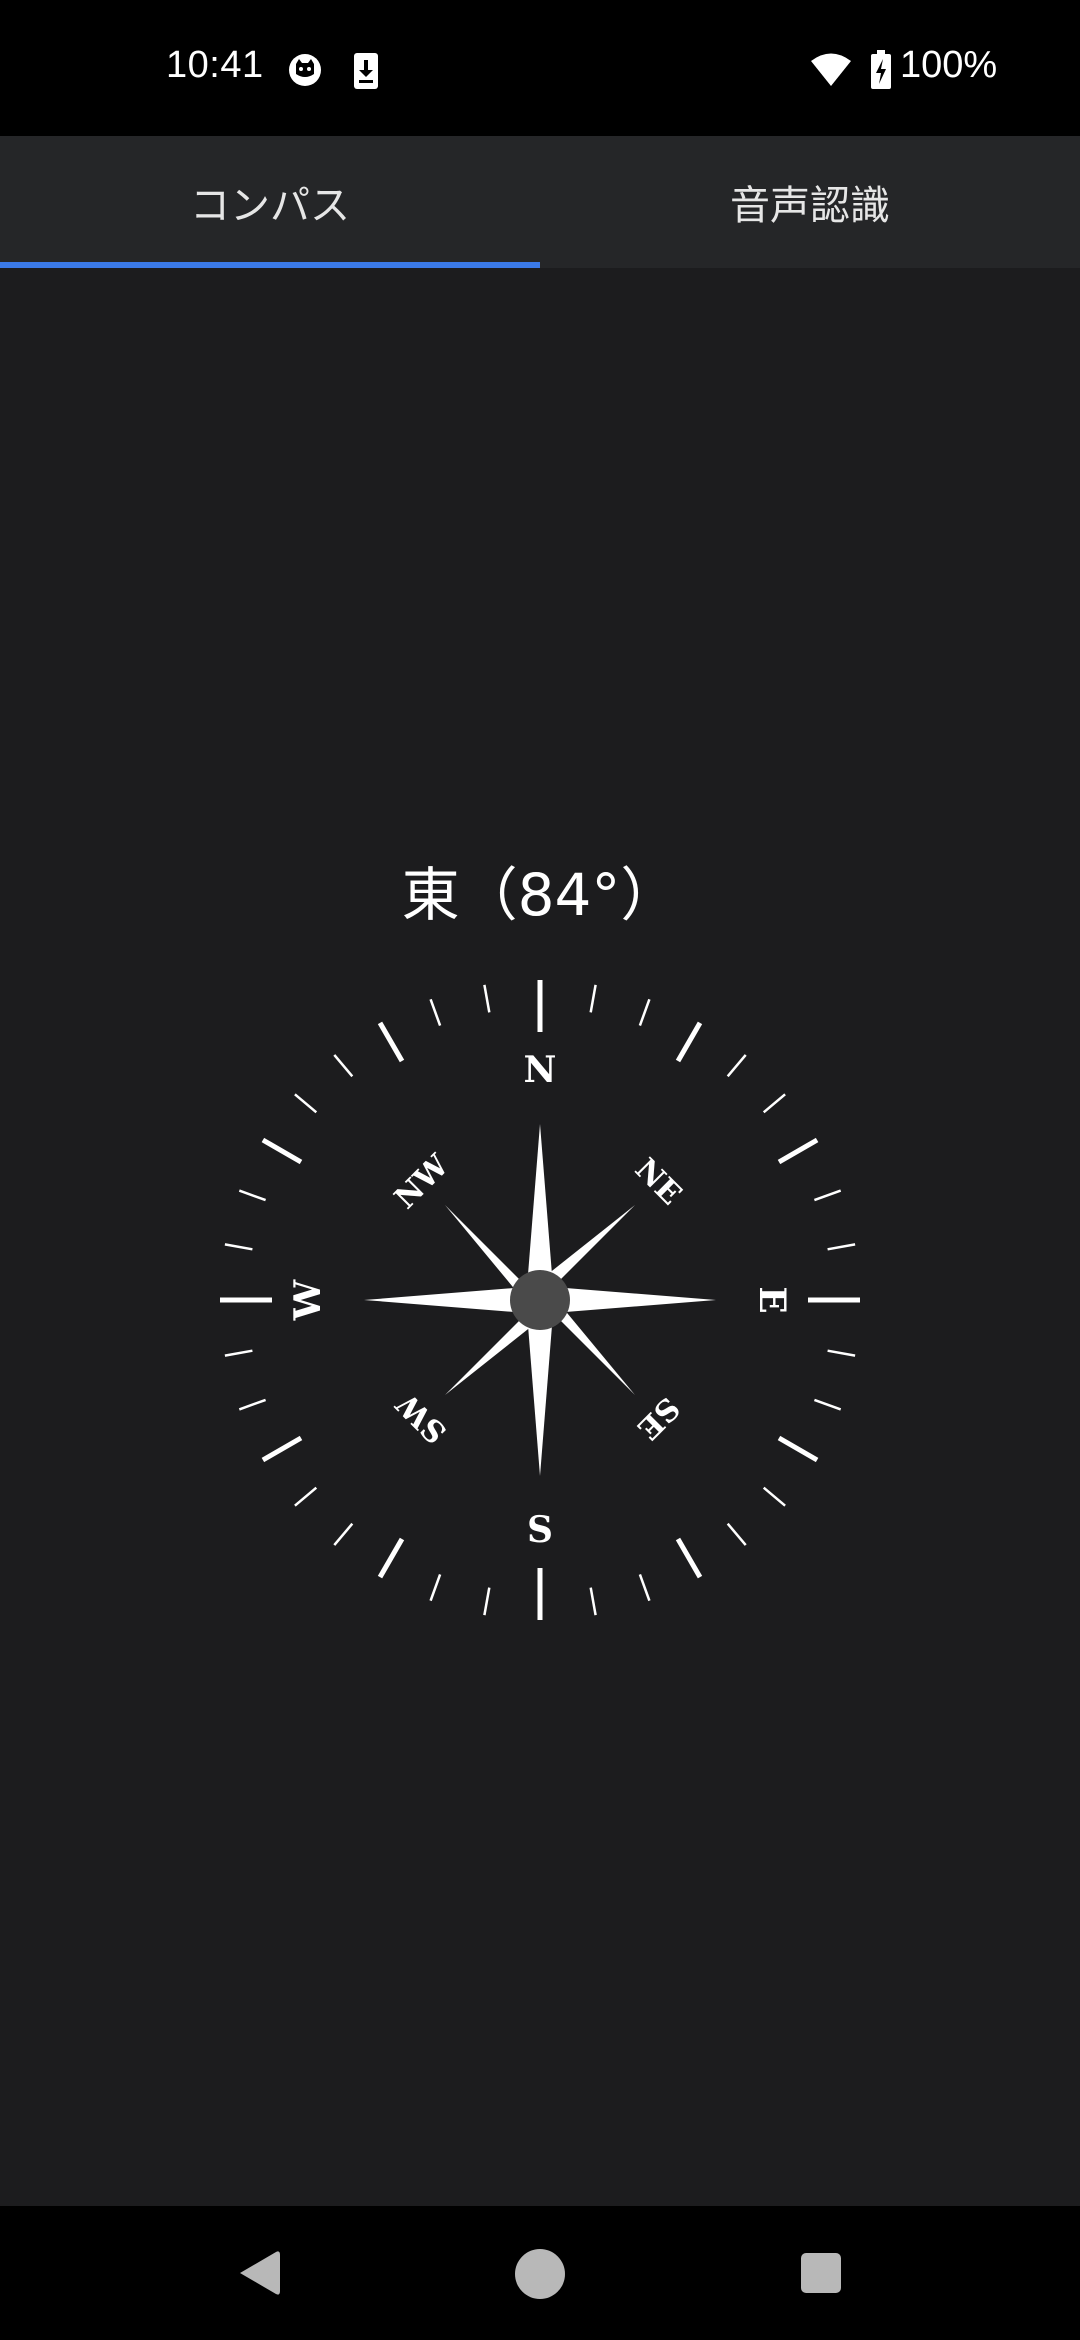 Image resolution: width=1080 pixels, height=2340 pixels. What do you see at coordinates (540, 1070) in the screenshot?
I see `compass-label-n: N` at bounding box center [540, 1070].